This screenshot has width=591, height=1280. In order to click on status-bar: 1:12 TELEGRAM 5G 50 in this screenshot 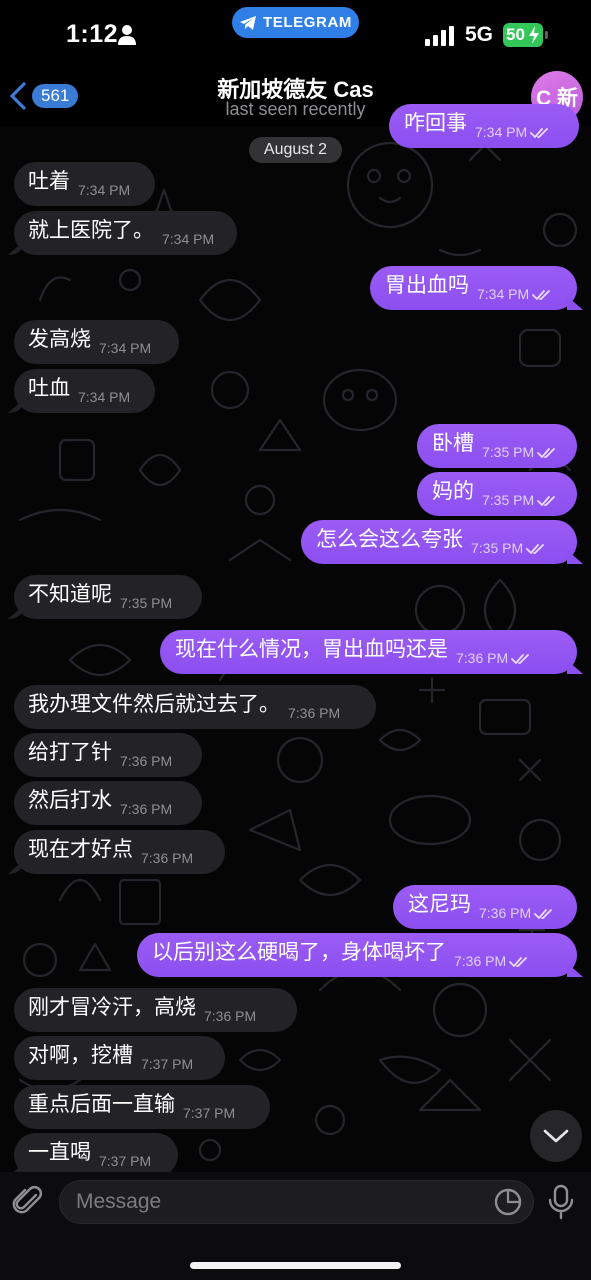, I will do `click(295, 35)`.